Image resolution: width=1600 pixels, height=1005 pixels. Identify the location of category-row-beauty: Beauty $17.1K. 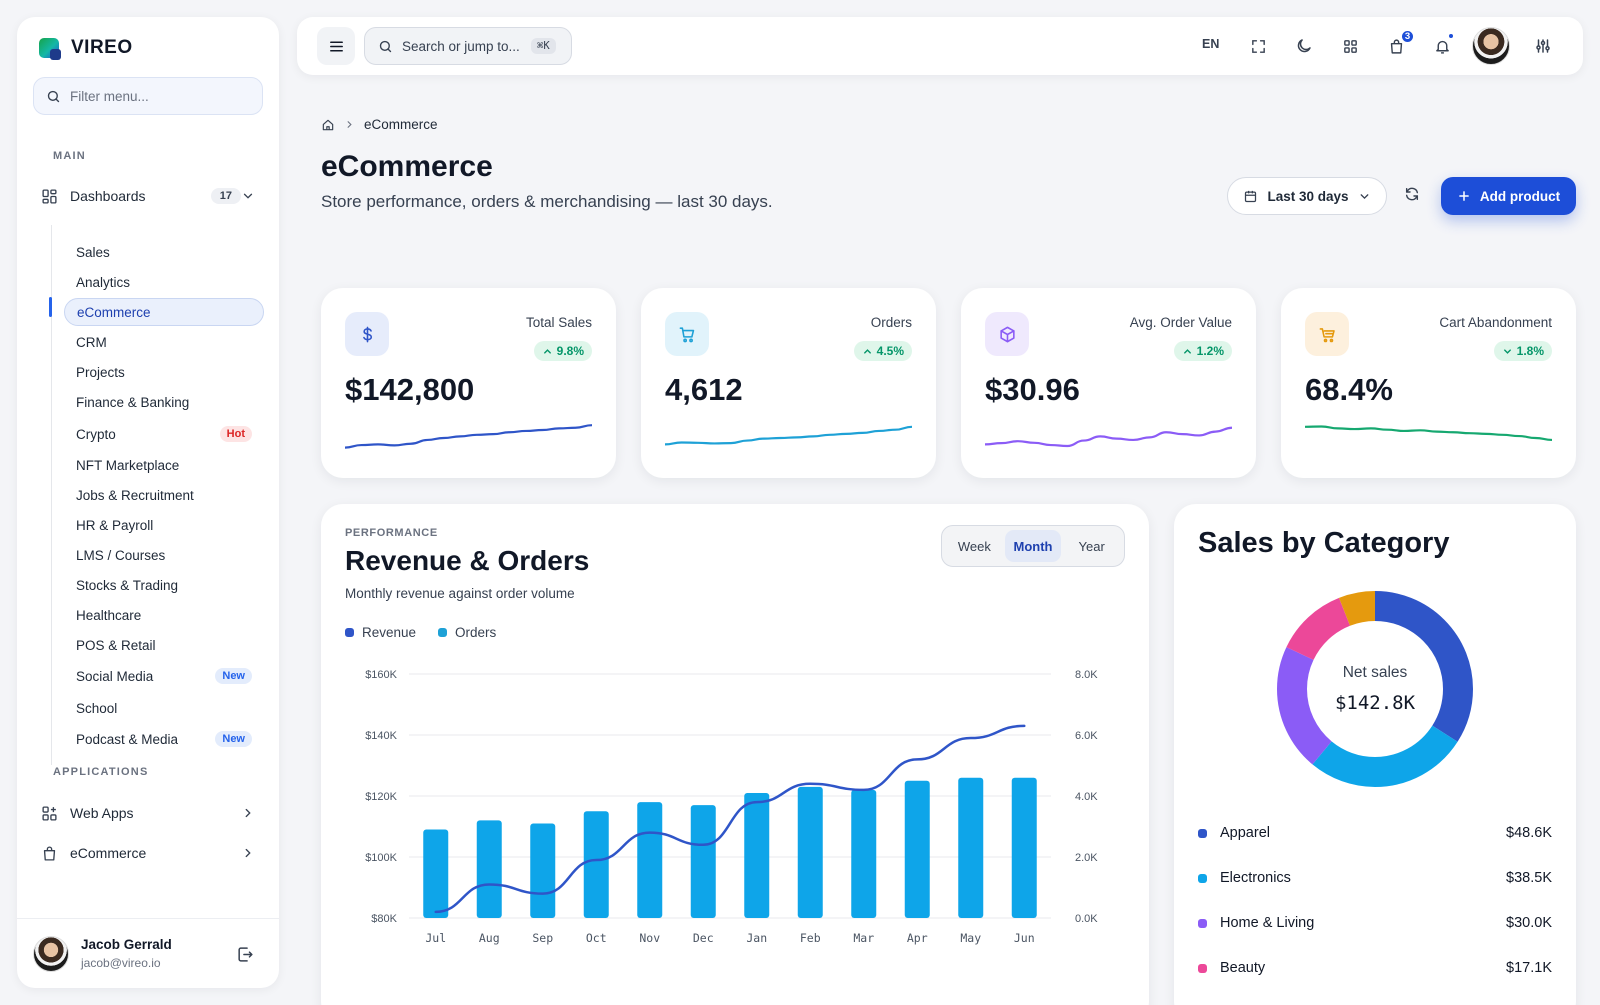
(1375, 968).